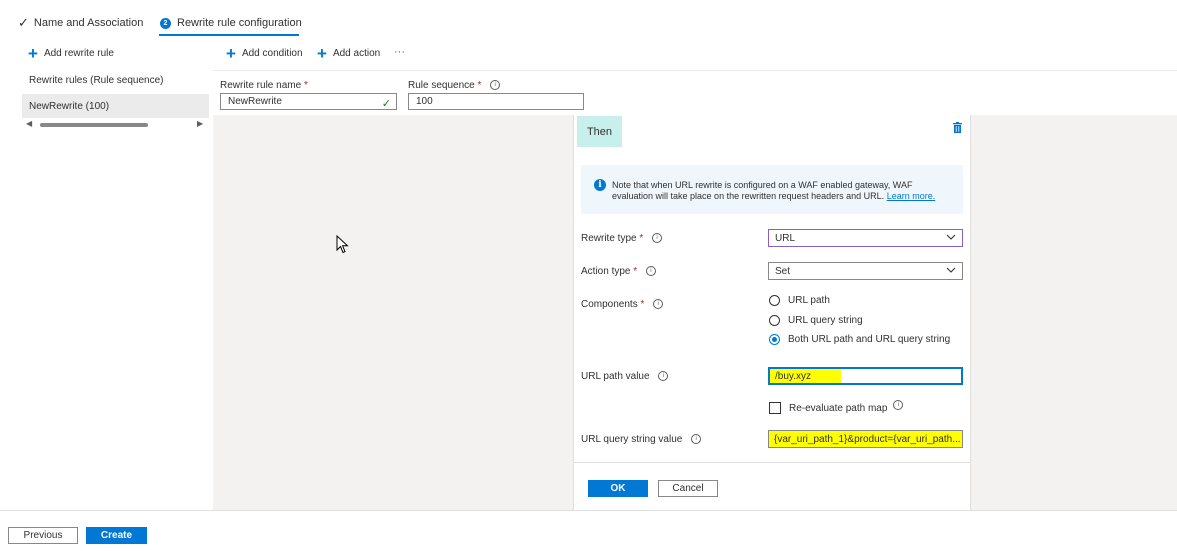 Image resolution: width=1177 pixels, height=551 pixels. Describe the element at coordinates (78, 53) in the screenshot. I see `add-rewrite-rule-label: Add rewrite rule` at that location.